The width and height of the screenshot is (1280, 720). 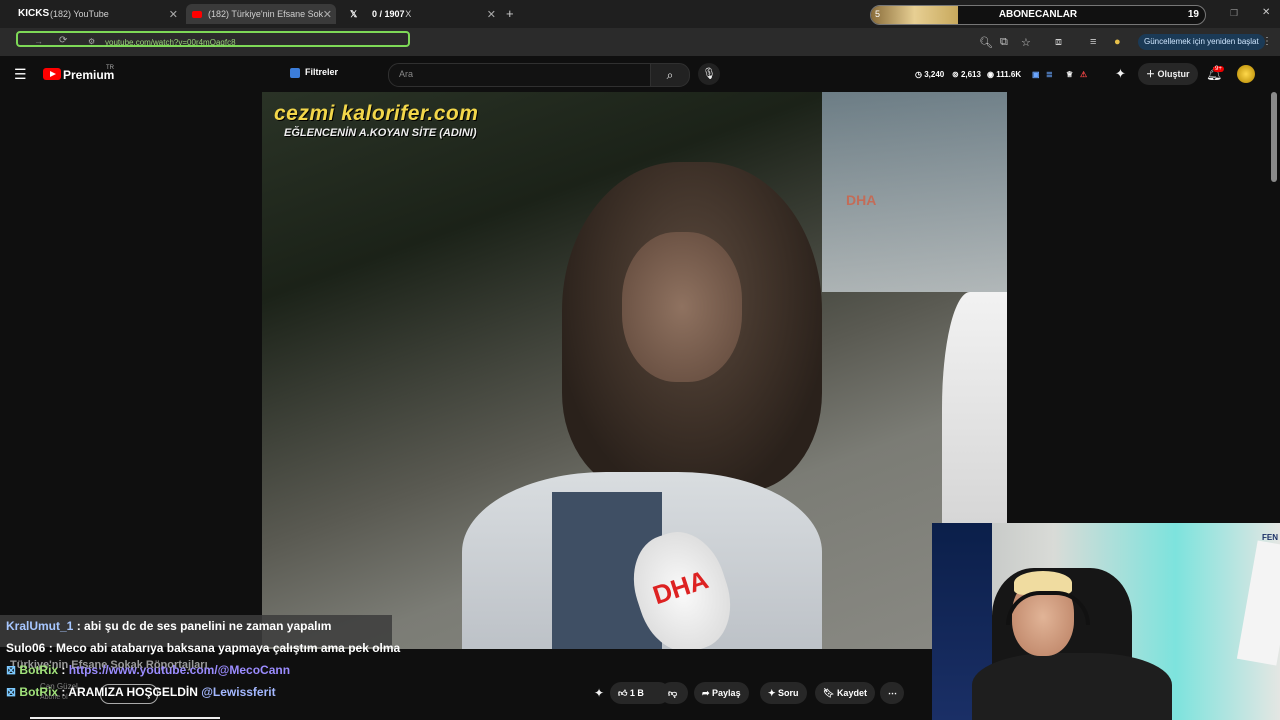 What do you see at coordinates (1193, 14) in the screenshot?
I see `goal-target: 19` at bounding box center [1193, 14].